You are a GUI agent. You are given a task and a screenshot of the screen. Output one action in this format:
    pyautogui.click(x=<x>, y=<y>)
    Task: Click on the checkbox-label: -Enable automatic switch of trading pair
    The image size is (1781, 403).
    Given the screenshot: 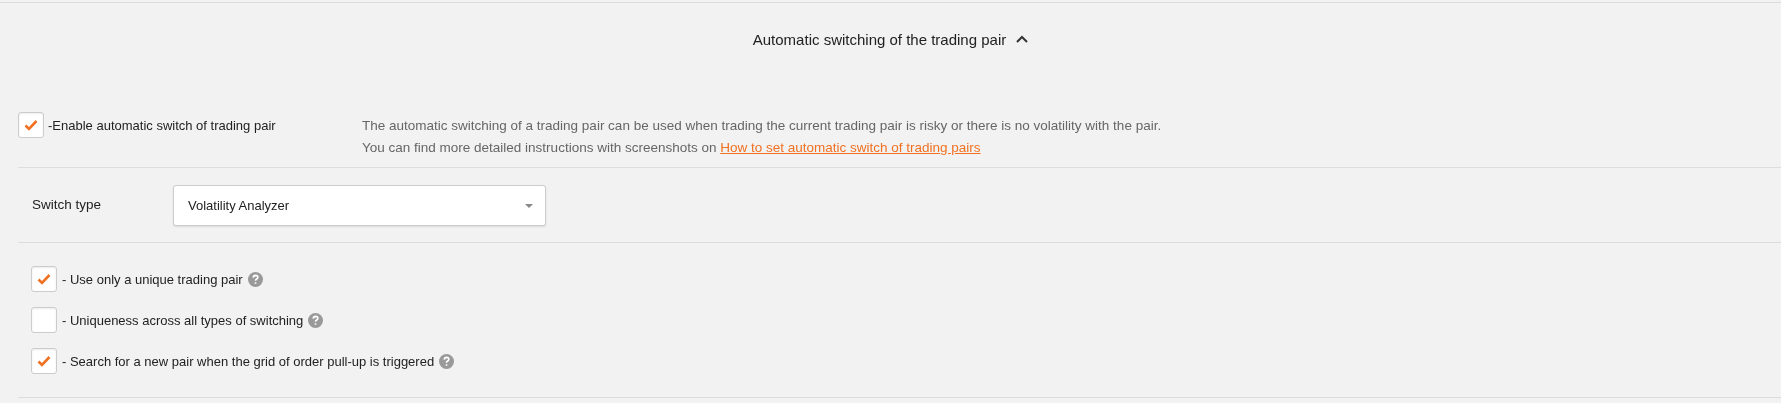 What is the action you would take?
    pyautogui.click(x=162, y=125)
    